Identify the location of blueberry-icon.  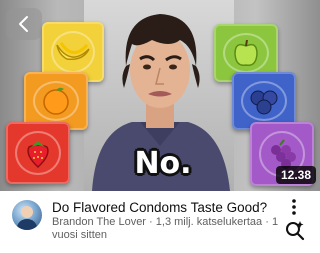
(264, 102).